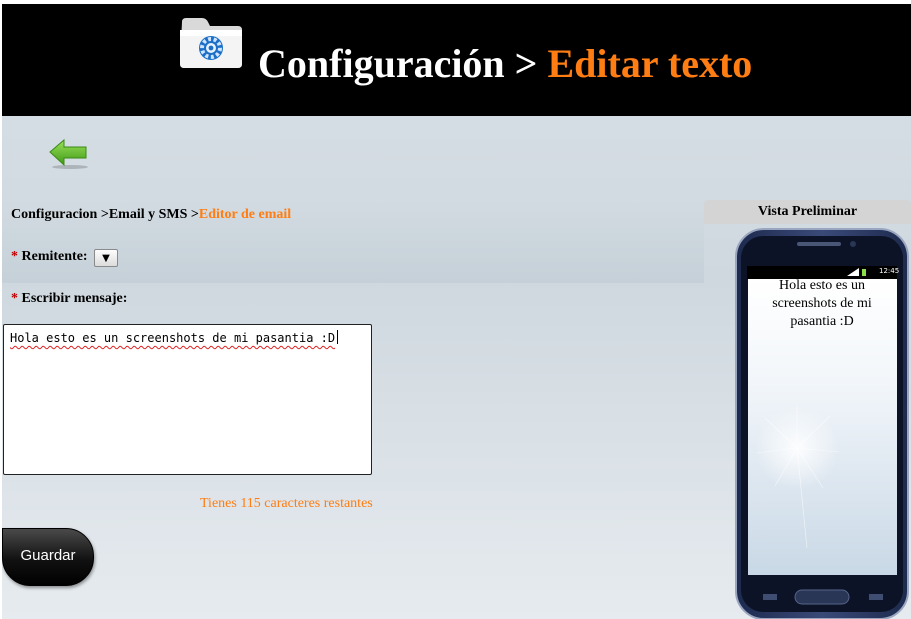  I want to click on breadcrumb-item-email-sms: Email y SMS >, so click(154, 214).